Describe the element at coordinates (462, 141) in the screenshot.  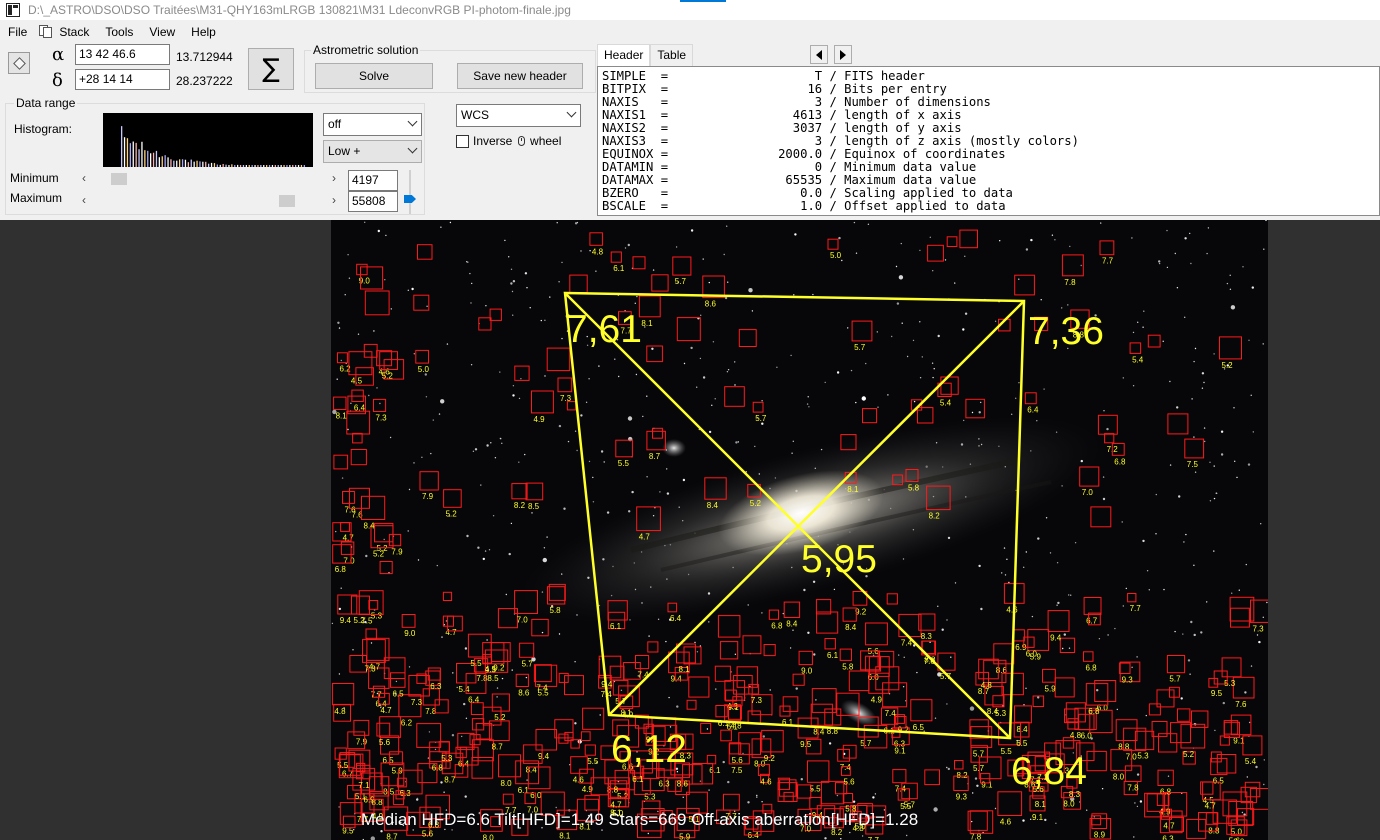
I see `inverse-wheel-checkbox` at that location.